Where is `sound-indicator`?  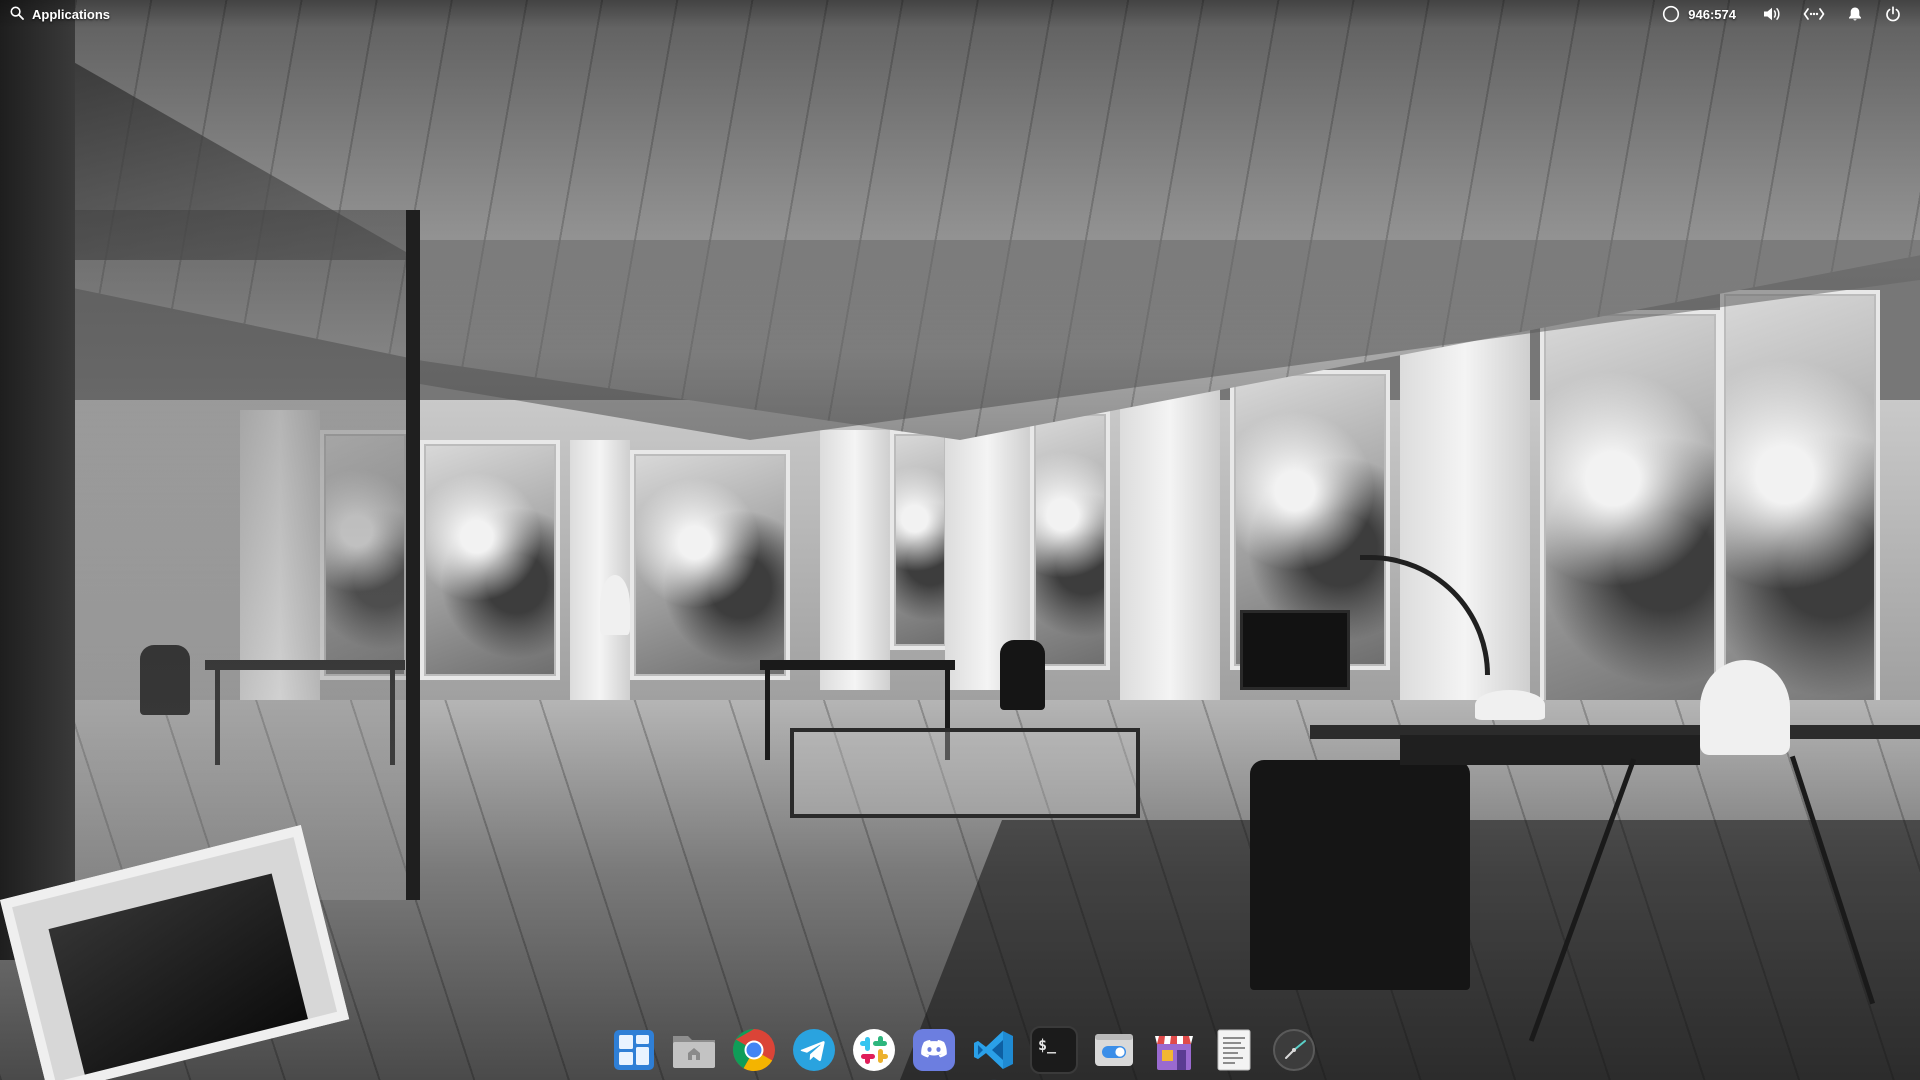
sound-indicator is located at coordinates (1772, 14).